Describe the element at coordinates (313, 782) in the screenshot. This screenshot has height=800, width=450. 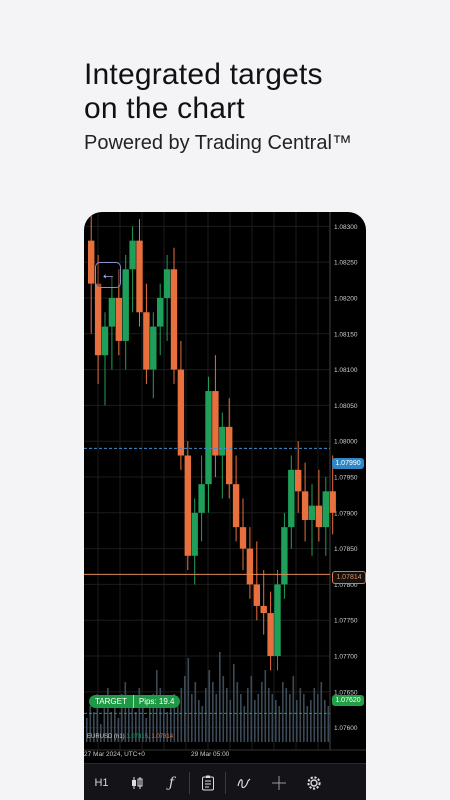
I see `settings-icon` at that location.